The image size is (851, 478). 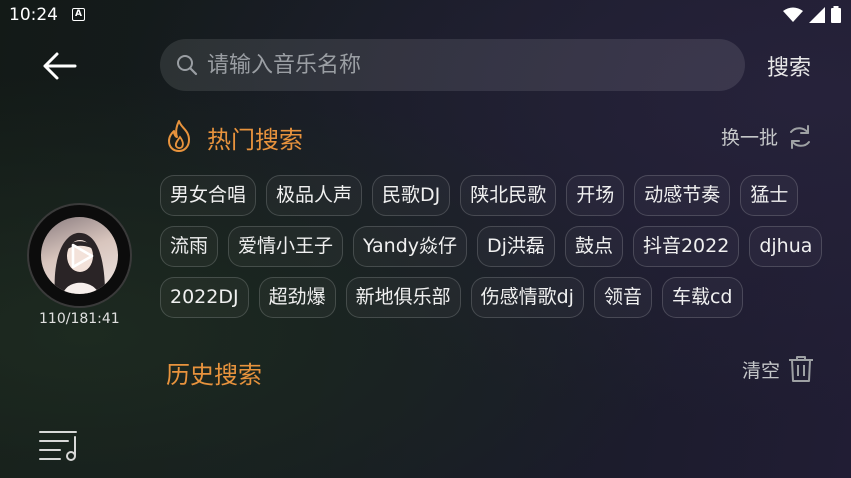 I want to click on tag-row: 男女合唱 极品人声 民歌DJ 陕北民歌 开场 动感节奏 猛士, so click(x=500, y=195).